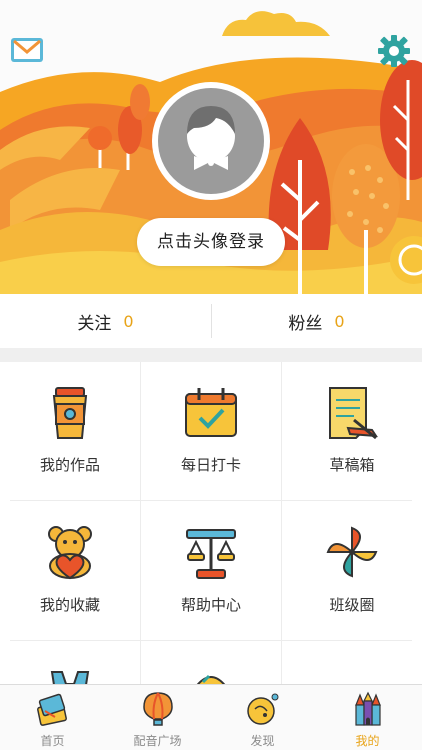 This screenshot has width=422, height=750. I want to click on cup-icon, so click(70, 412).